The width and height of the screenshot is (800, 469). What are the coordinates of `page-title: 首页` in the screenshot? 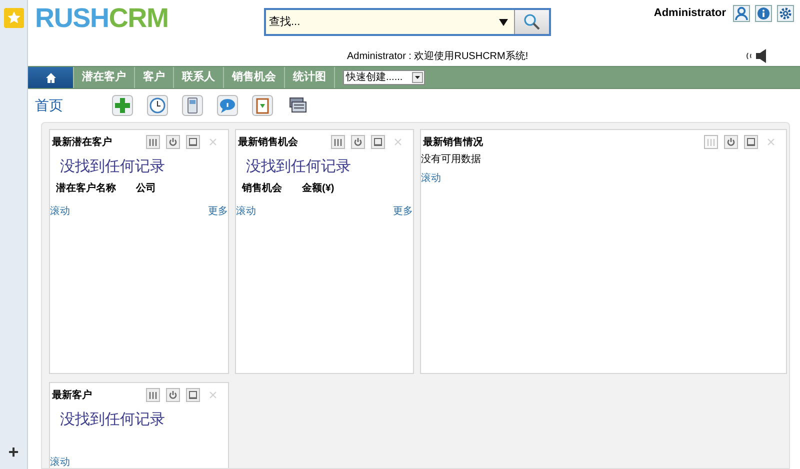 It's located at (49, 105).